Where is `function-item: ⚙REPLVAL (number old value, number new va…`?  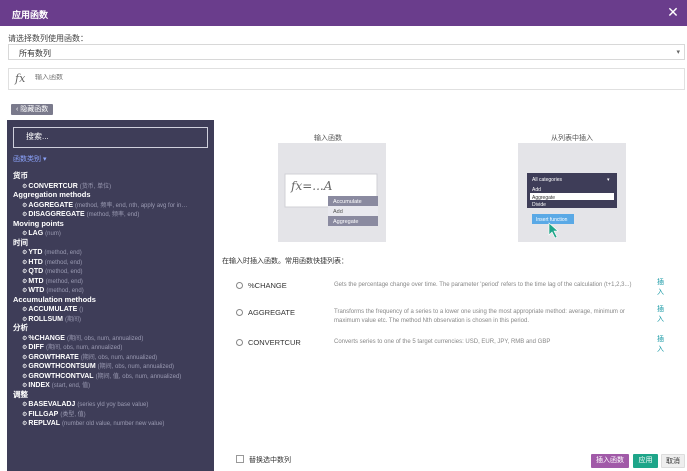
function-item: ⚙REPLVAL (number old value, number new va… is located at coordinates (113, 423).